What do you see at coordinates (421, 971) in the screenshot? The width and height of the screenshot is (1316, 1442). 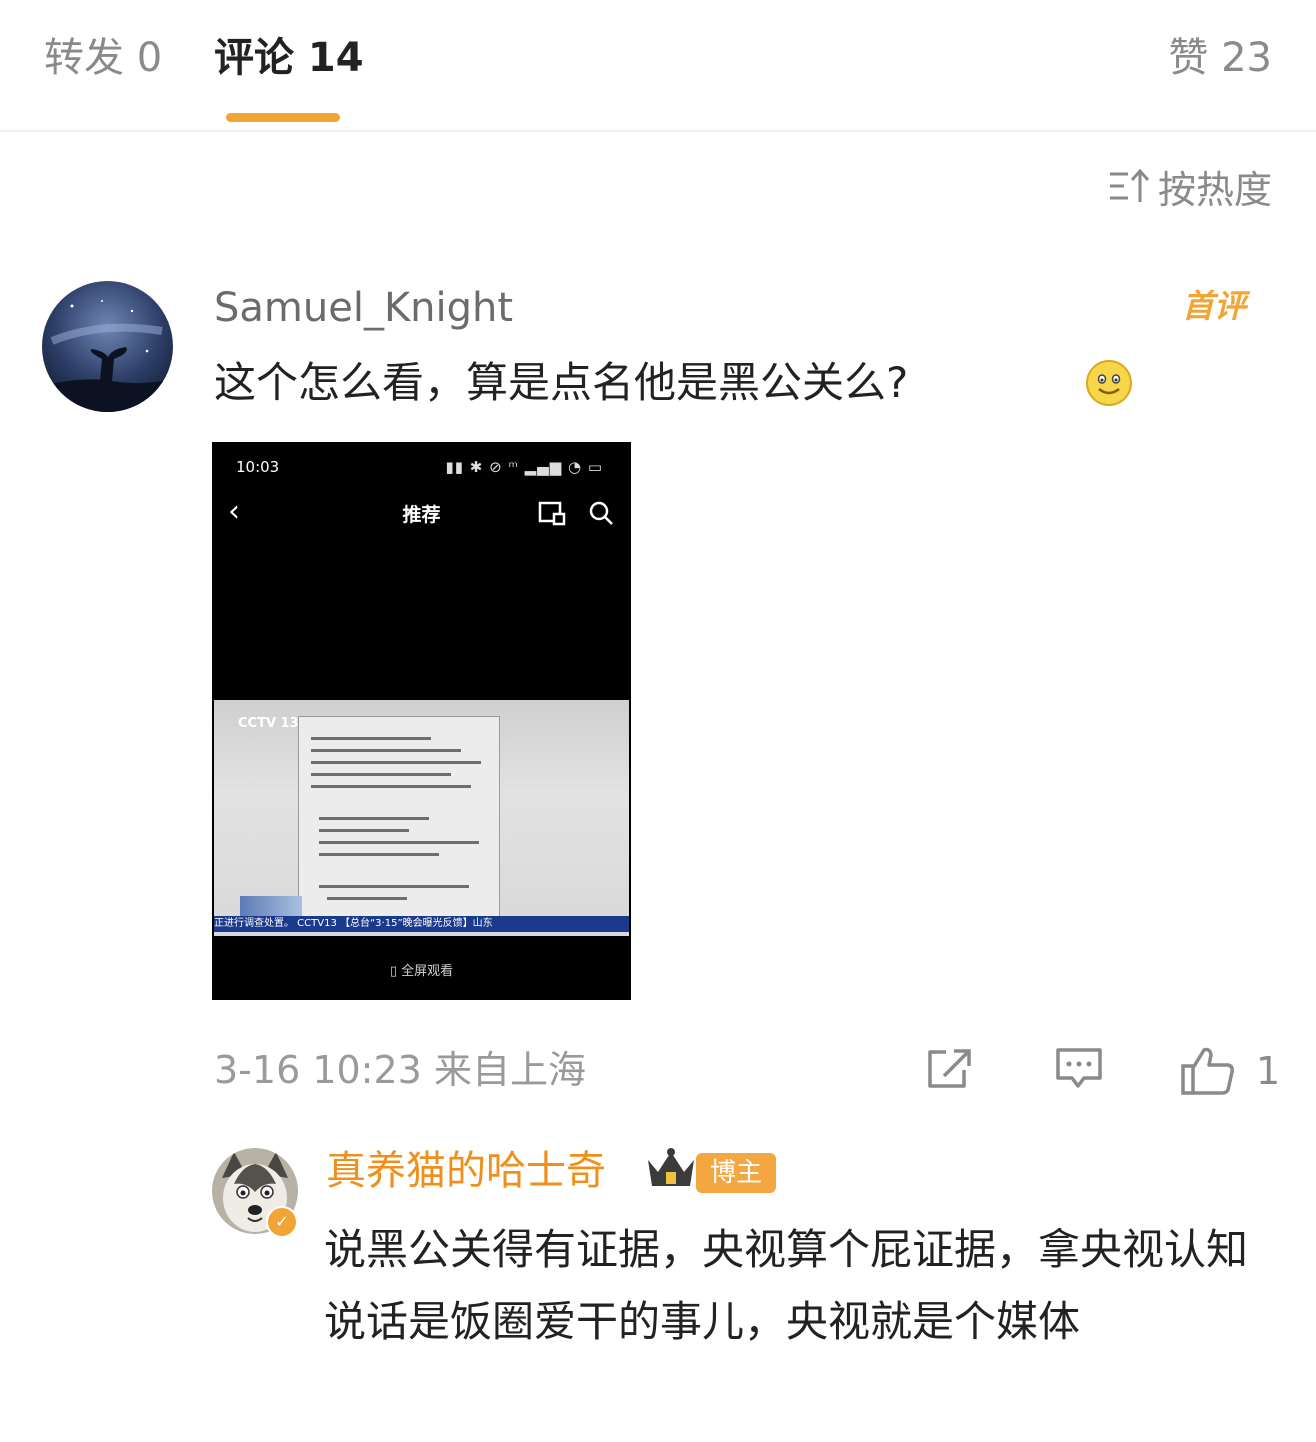 I see `media-fullscreen-hint: ▯ 全屏观看` at bounding box center [421, 971].